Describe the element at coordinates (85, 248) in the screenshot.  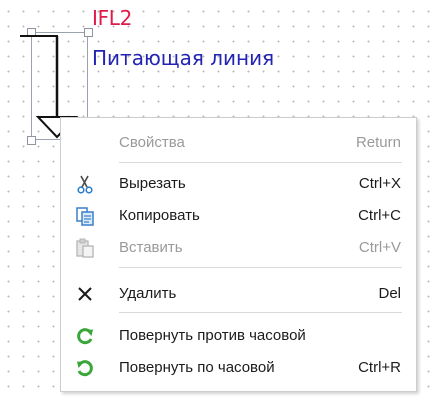
I see `paste-icon` at that location.